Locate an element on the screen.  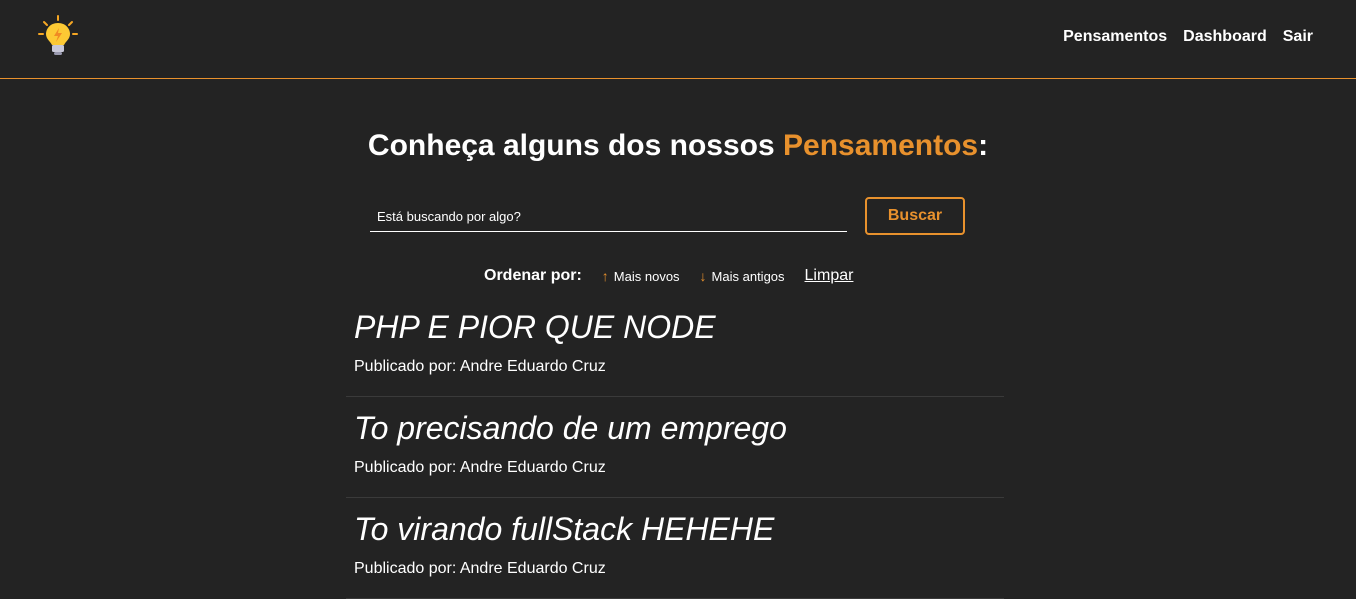
thought-title: To virando fullStack HEHEHE is located at coordinates (564, 529).